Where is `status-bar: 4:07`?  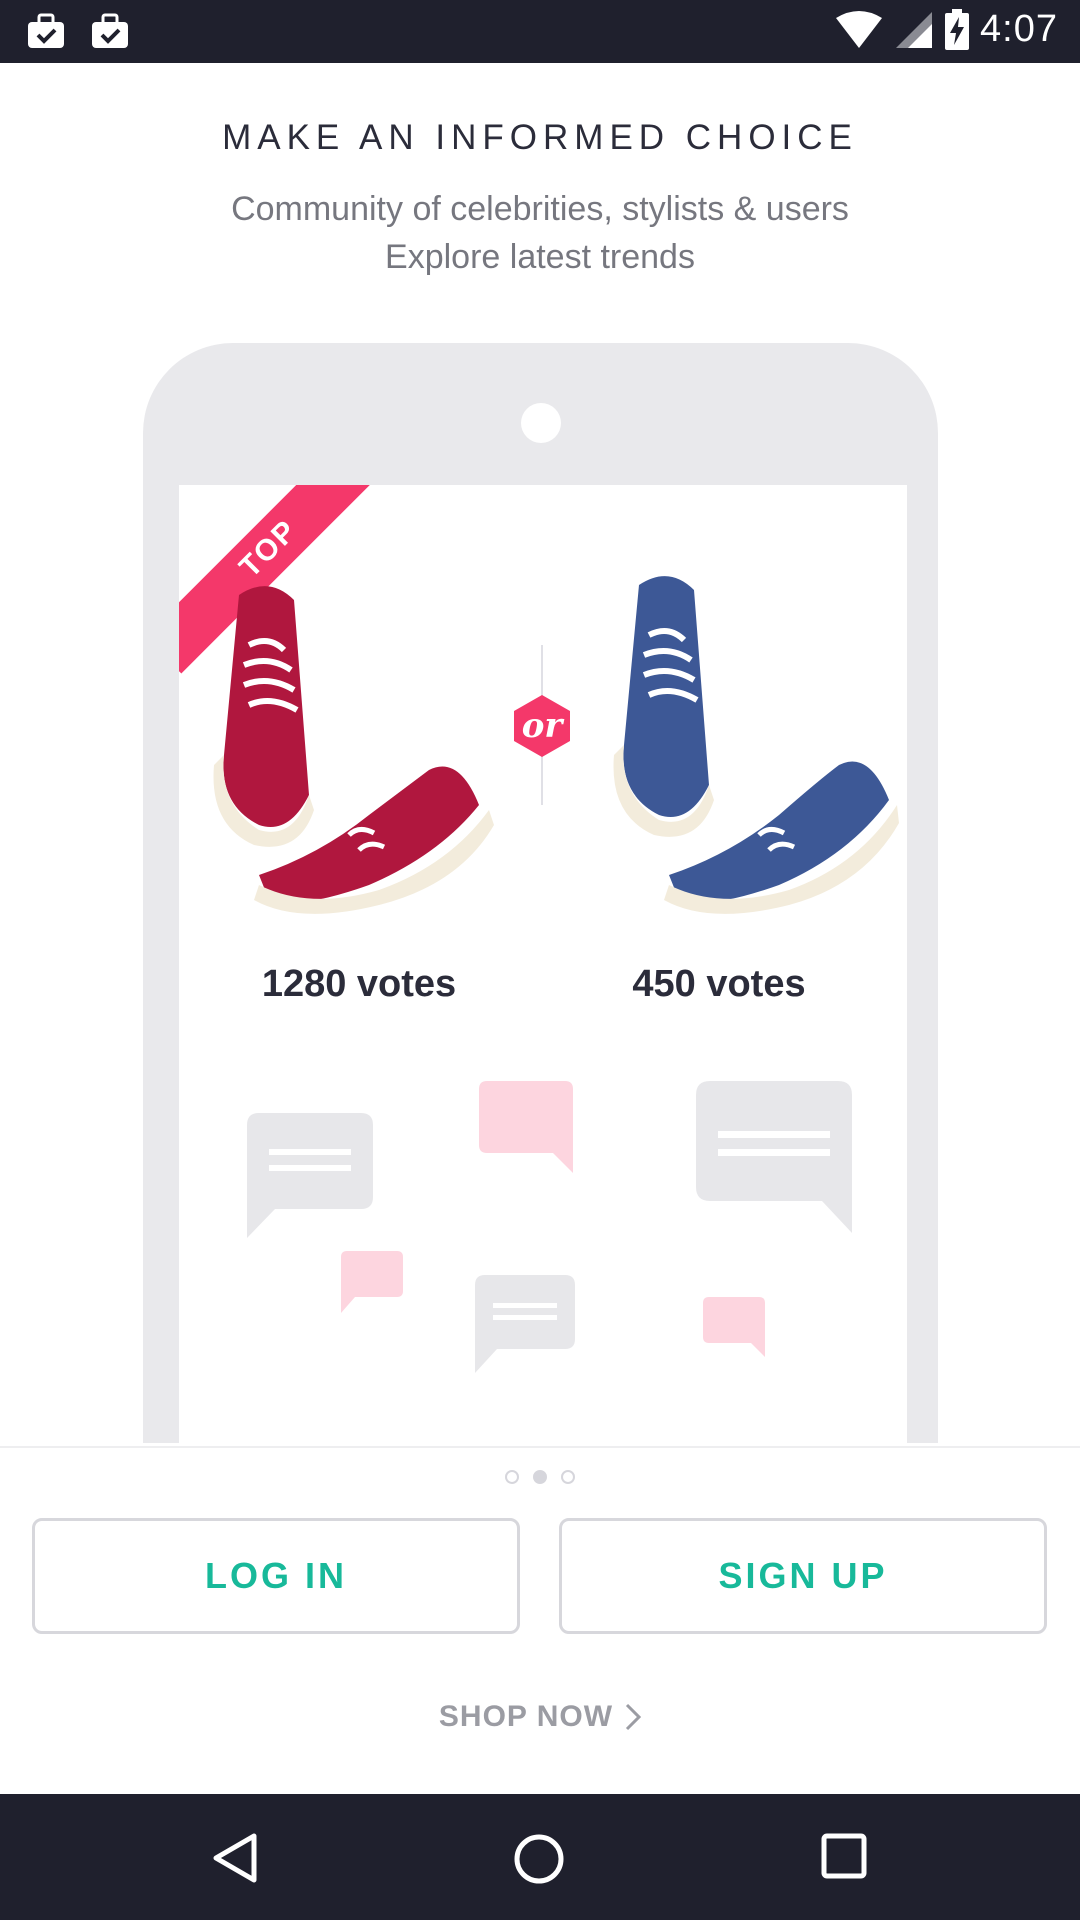
status-bar: 4:07 is located at coordinates (540, 31).